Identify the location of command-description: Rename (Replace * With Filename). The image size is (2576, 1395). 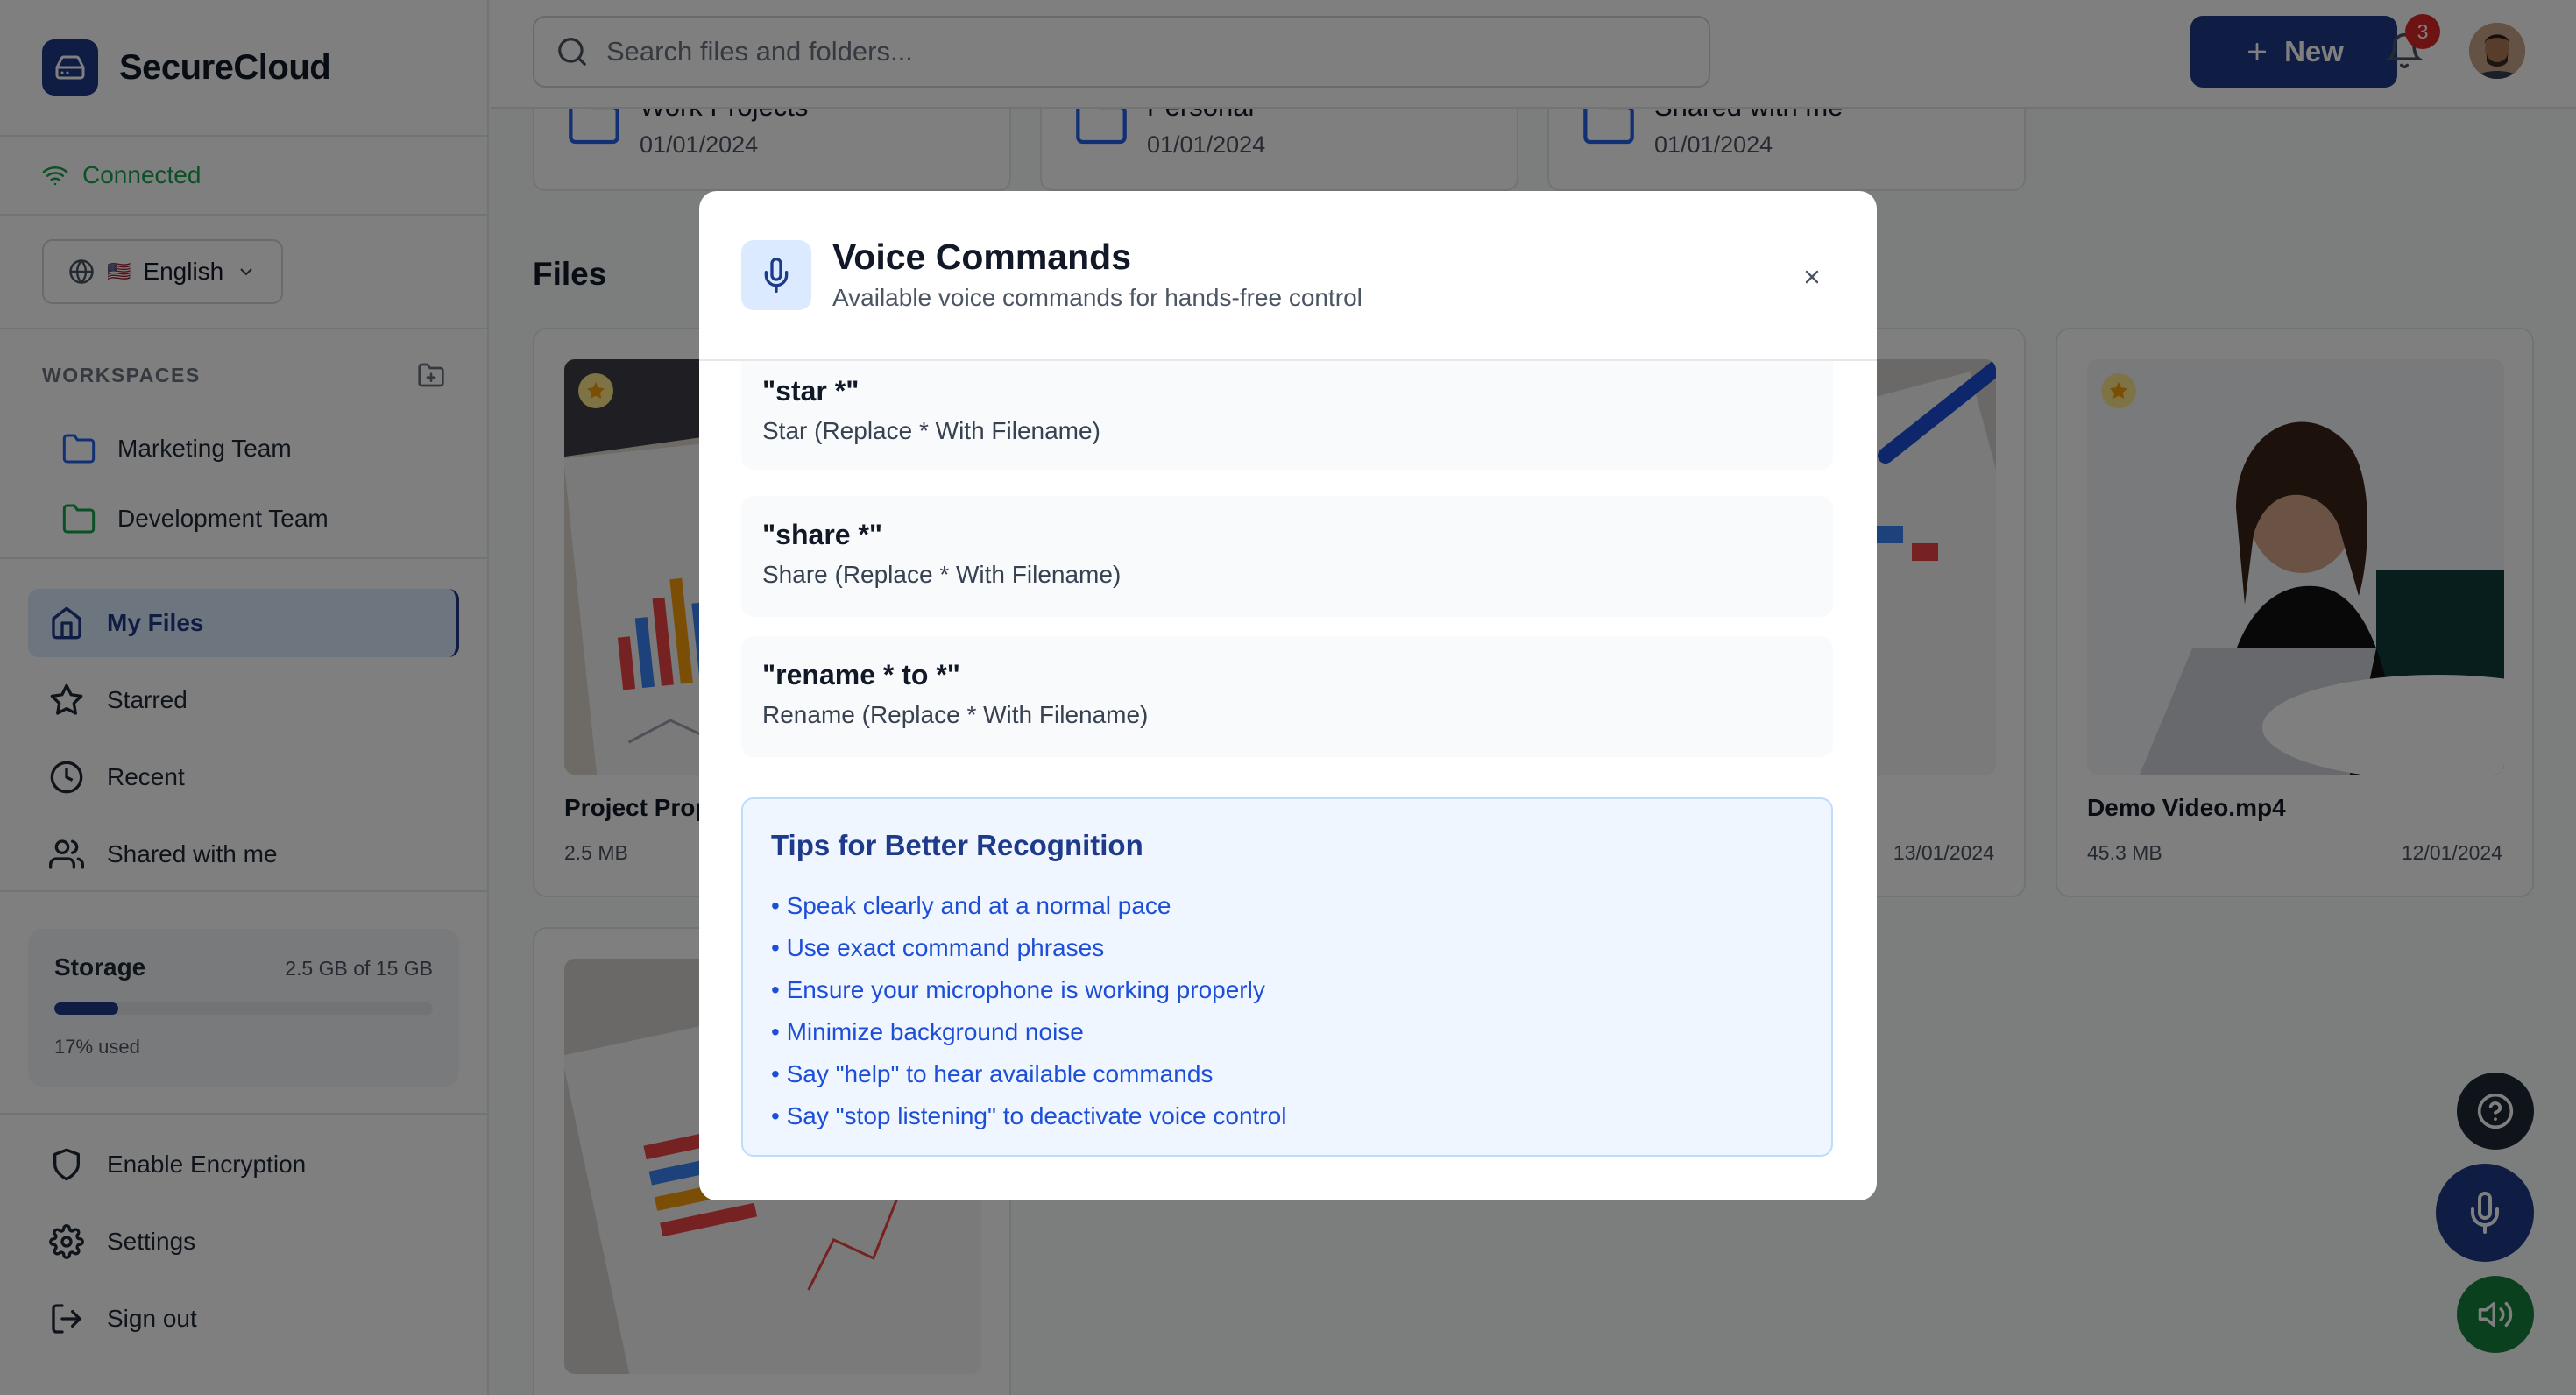
(955, 714).